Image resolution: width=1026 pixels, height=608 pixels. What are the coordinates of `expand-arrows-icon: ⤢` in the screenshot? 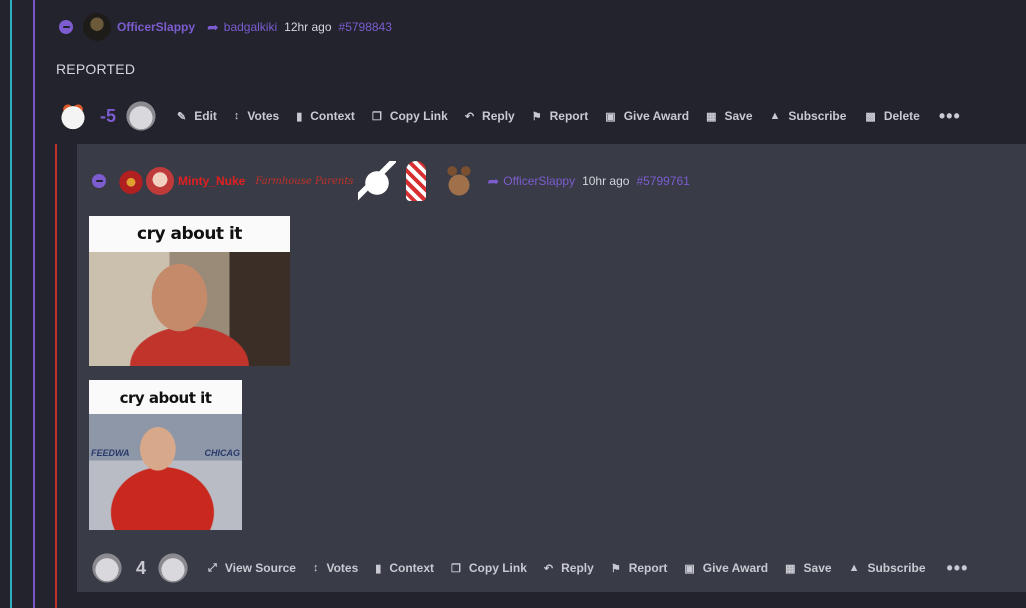 It's located at (212, 567).